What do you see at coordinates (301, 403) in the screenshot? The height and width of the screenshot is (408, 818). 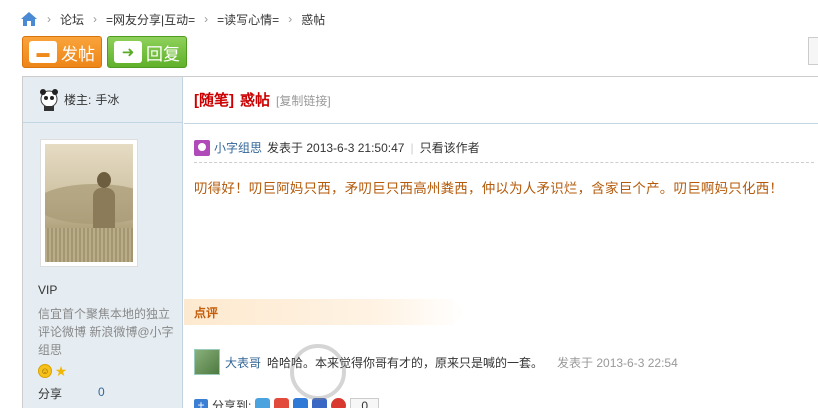 I see `tencent-weibo-icon` at bounding box center [301, 403].